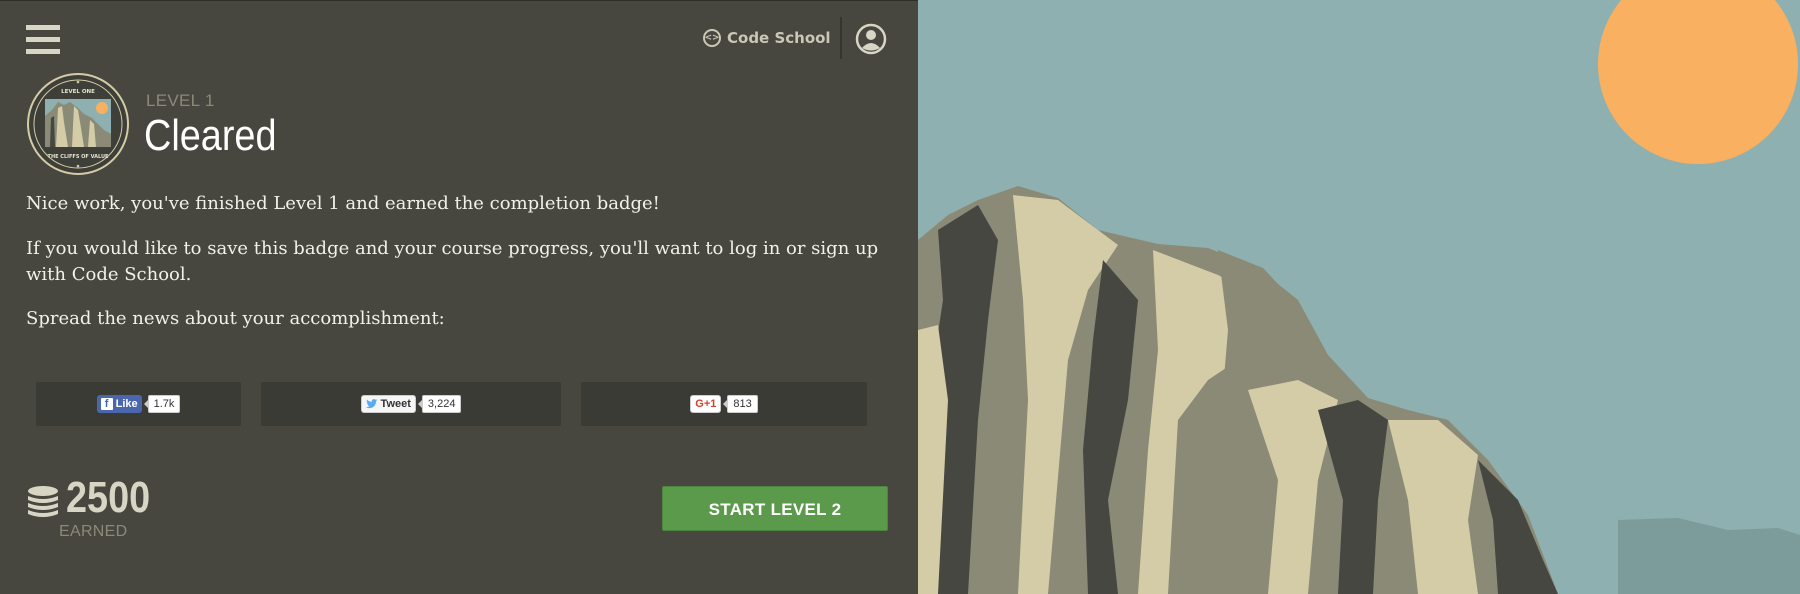  I want to click on google-plus-share: G+1 813, so click(724, 404).